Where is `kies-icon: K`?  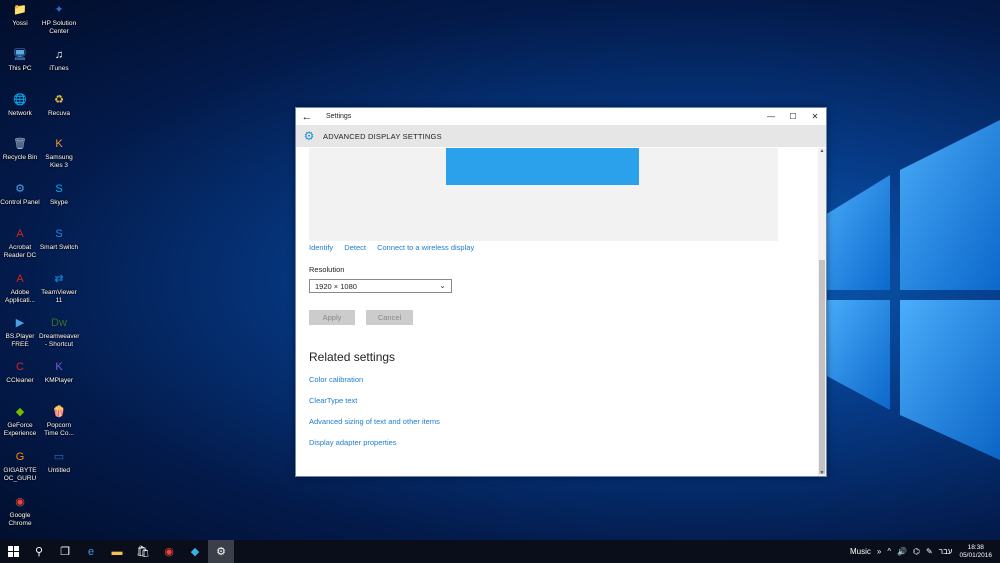
kies-icon: K is located at coordinates (59, 144).